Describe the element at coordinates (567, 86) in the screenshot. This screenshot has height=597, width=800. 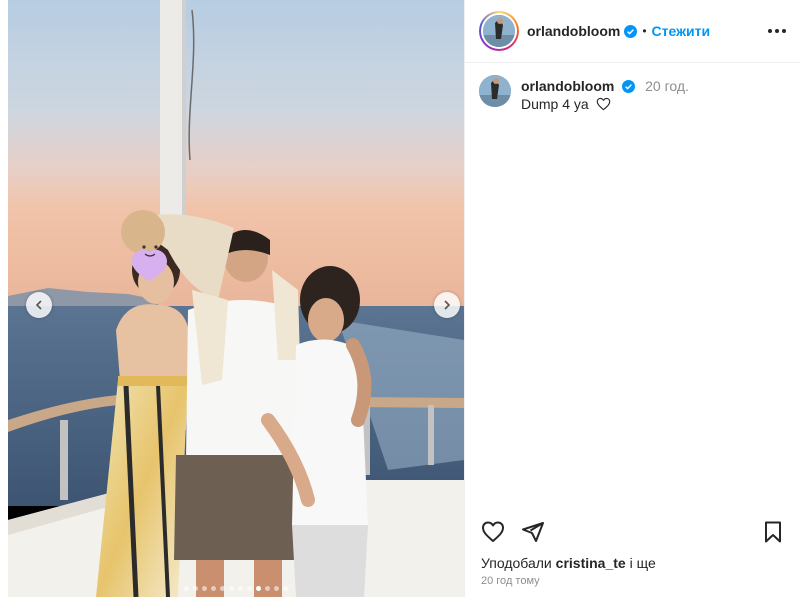
I see `caption-username: orlandobloom` at that location.